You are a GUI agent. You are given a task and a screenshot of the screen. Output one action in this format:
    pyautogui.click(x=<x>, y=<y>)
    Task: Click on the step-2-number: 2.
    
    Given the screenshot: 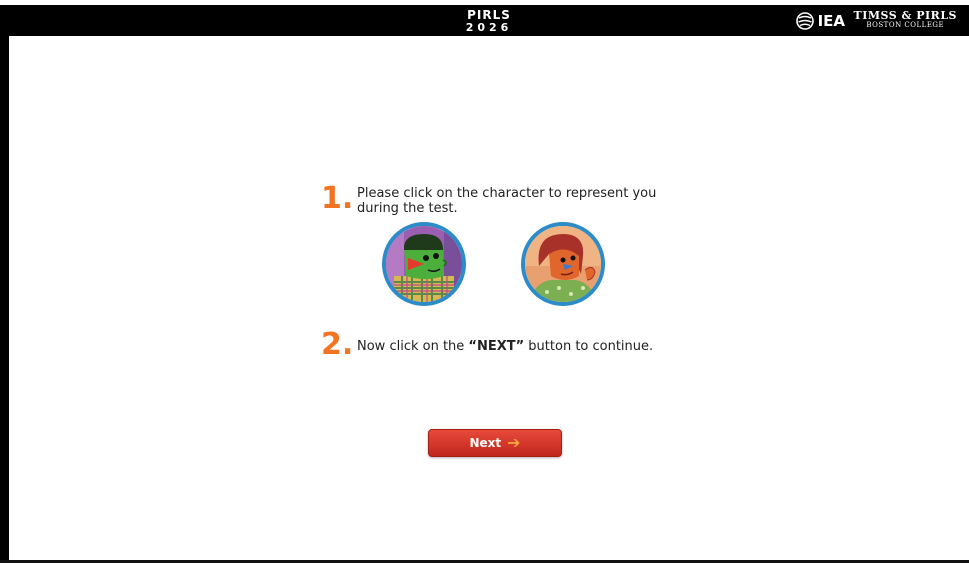 What is the action you would take?
    pyautogui.click(x=337, y=344)
    